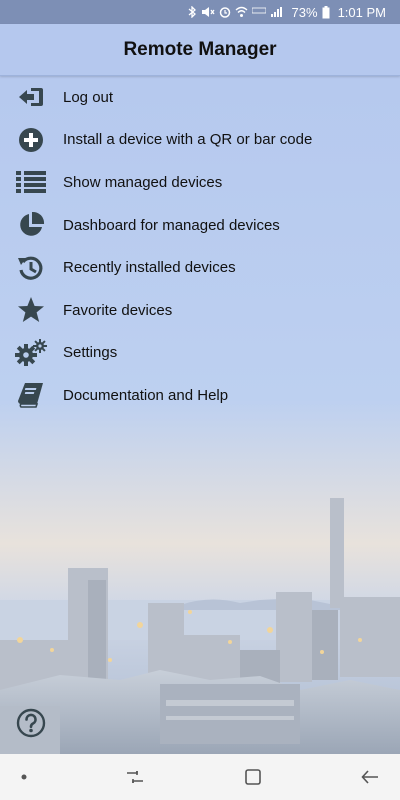 Image resolution: width=400 pixels, height=800 pixels. I want to click on help-button, so click(31, 723).